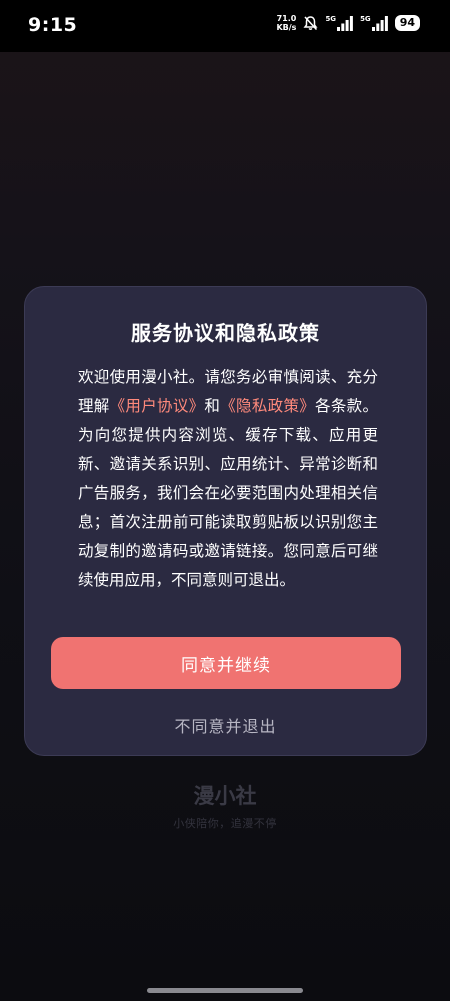 The height and width of the screenshot is (1001, 450). I want to click on network-speed: 71.0 KB/s, so click(286, 23).